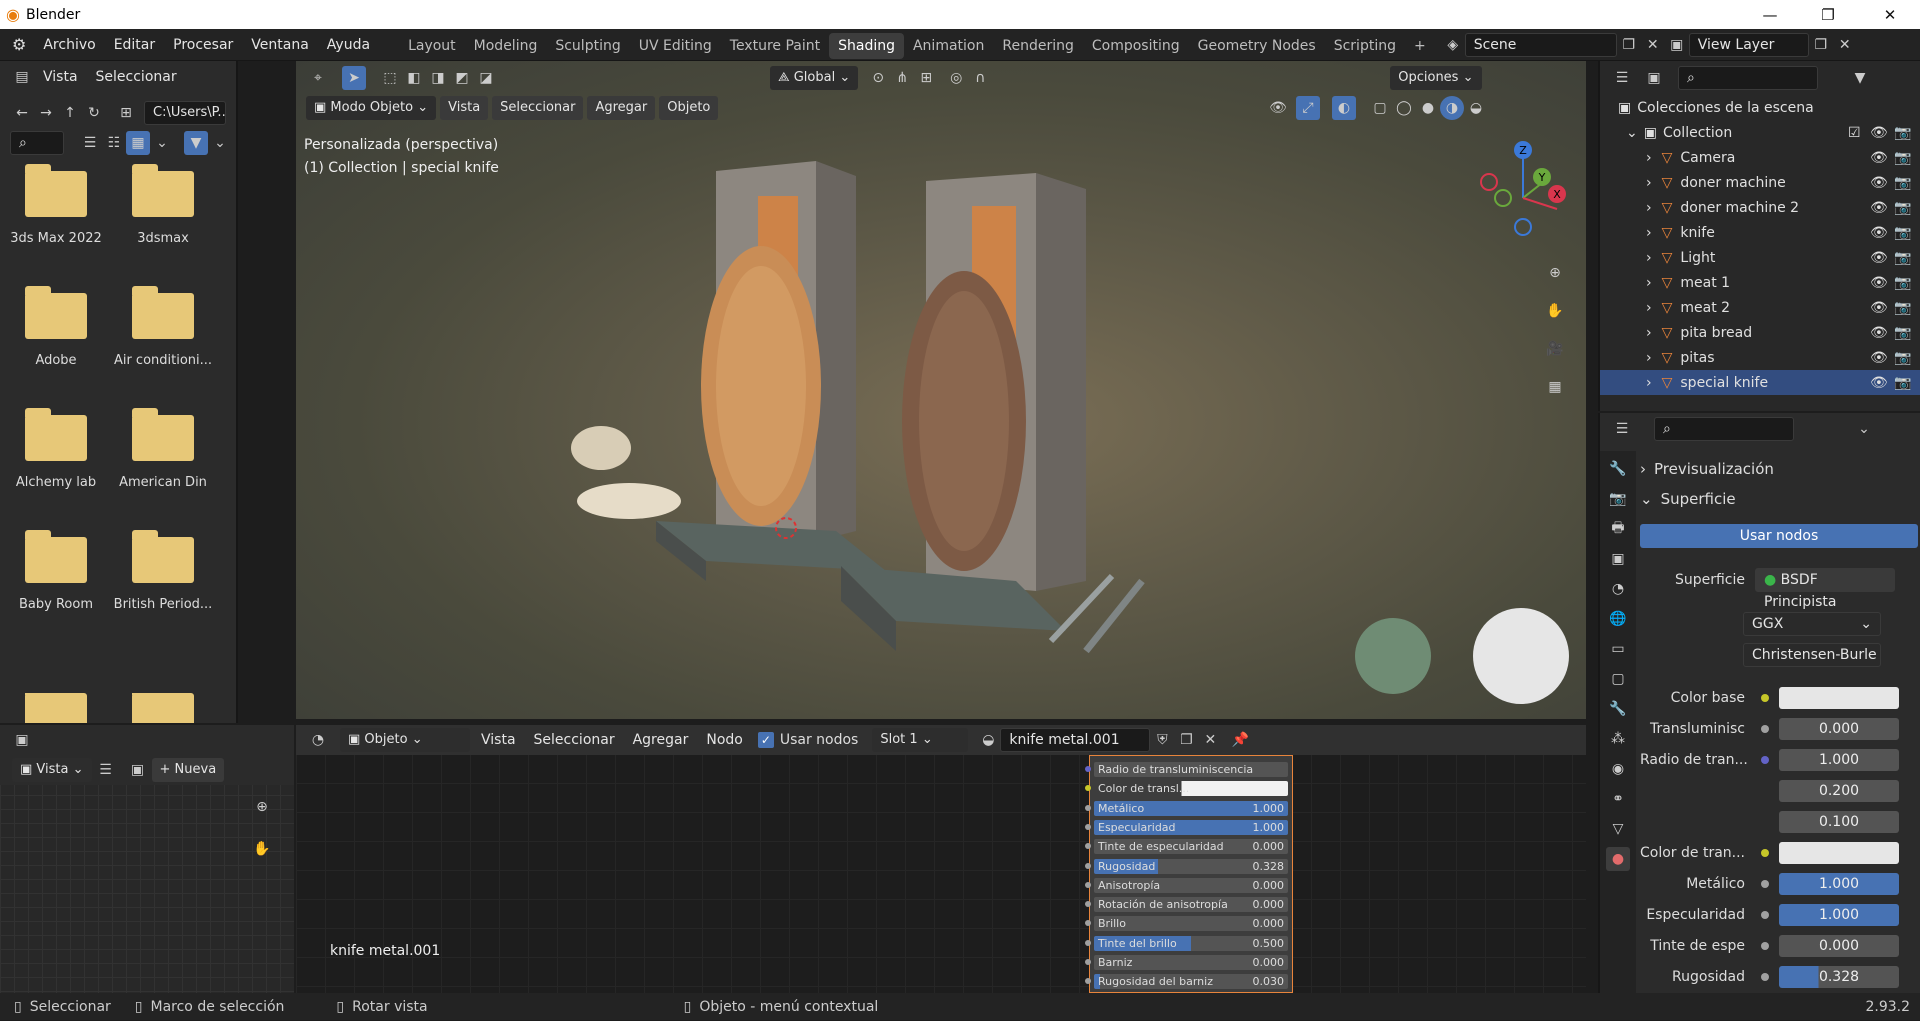  I want to click on use-nodes-checkbox: ✓ Usar nodos, so click(807, 740).